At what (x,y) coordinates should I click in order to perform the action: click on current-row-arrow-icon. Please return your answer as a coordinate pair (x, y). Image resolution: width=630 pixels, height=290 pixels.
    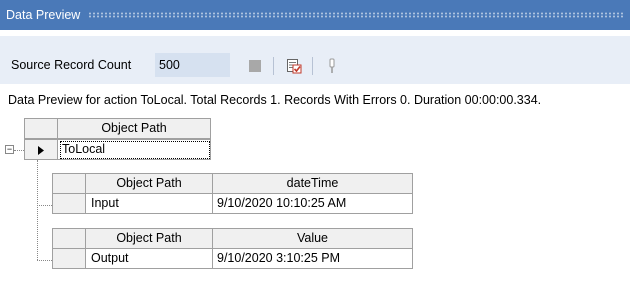
    Looking at the image, I should click on (41, 150).